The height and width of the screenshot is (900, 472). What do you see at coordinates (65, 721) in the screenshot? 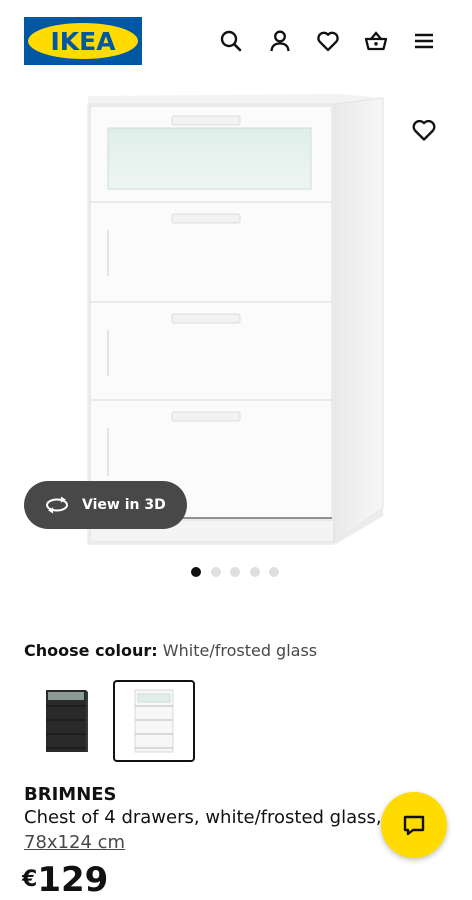
I see `colour-option-black` at bounding box center [65, 721].